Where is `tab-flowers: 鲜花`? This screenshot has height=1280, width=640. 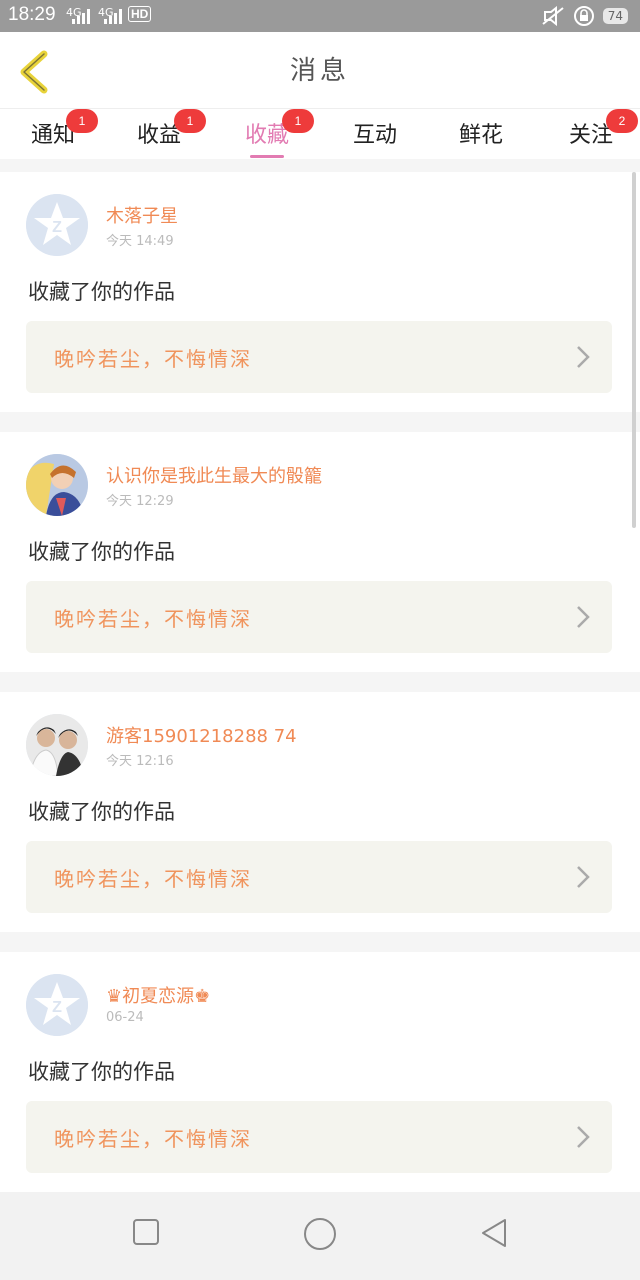
tab-flowers: 鲜花 is located at coordinates (481, 133).